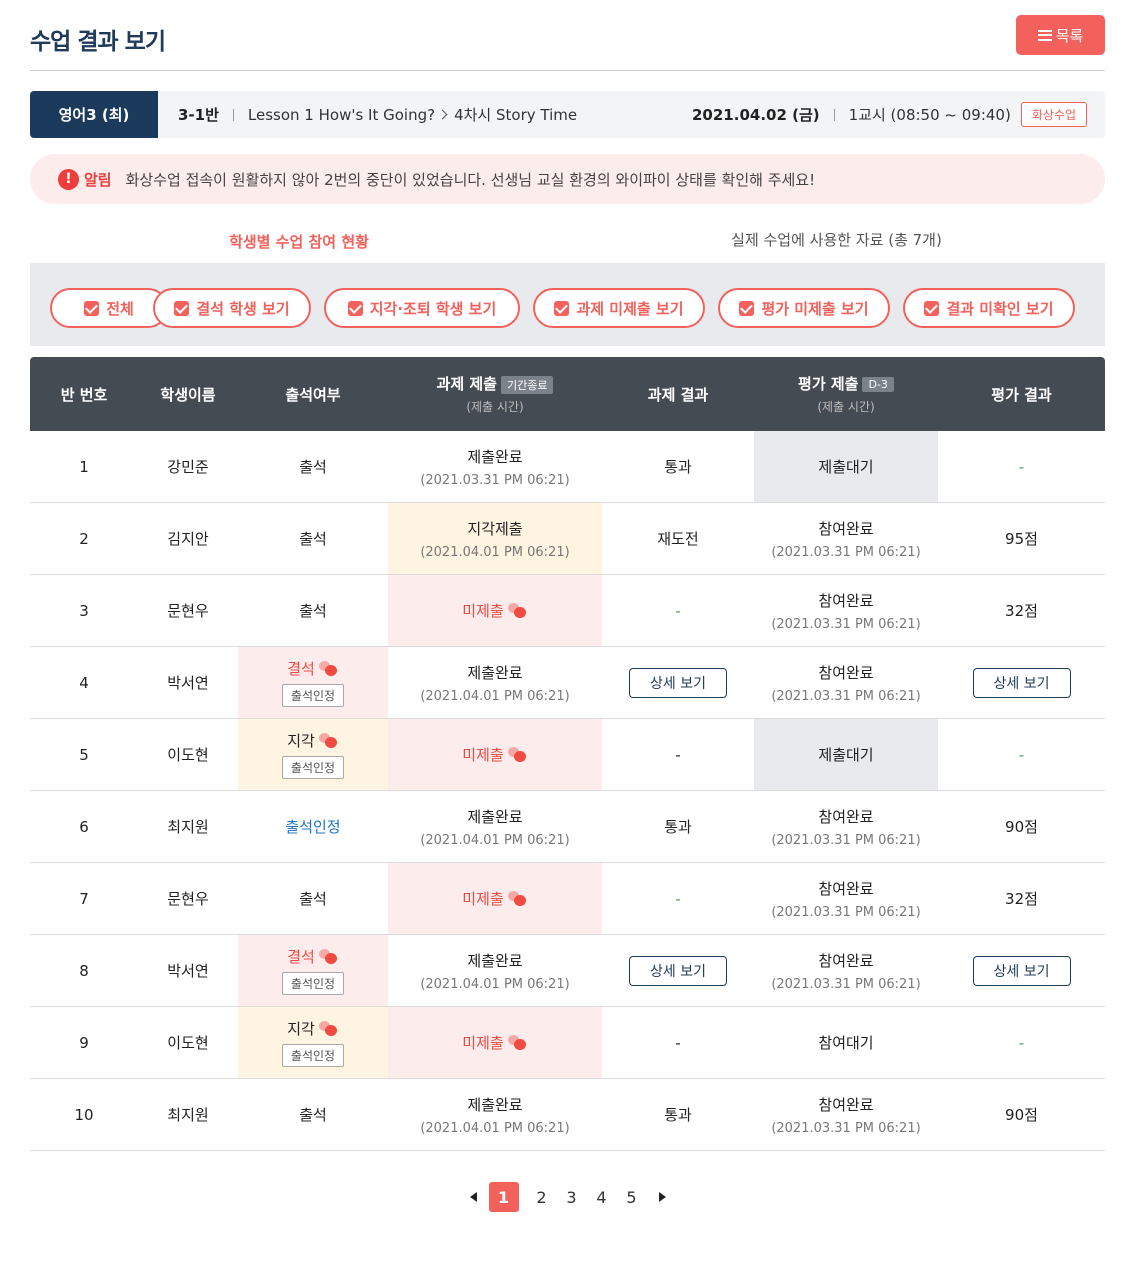 This screenshot has width=1135, height=1262. I want to click on evaluation-label: 참여대기, so click(846, 1043).